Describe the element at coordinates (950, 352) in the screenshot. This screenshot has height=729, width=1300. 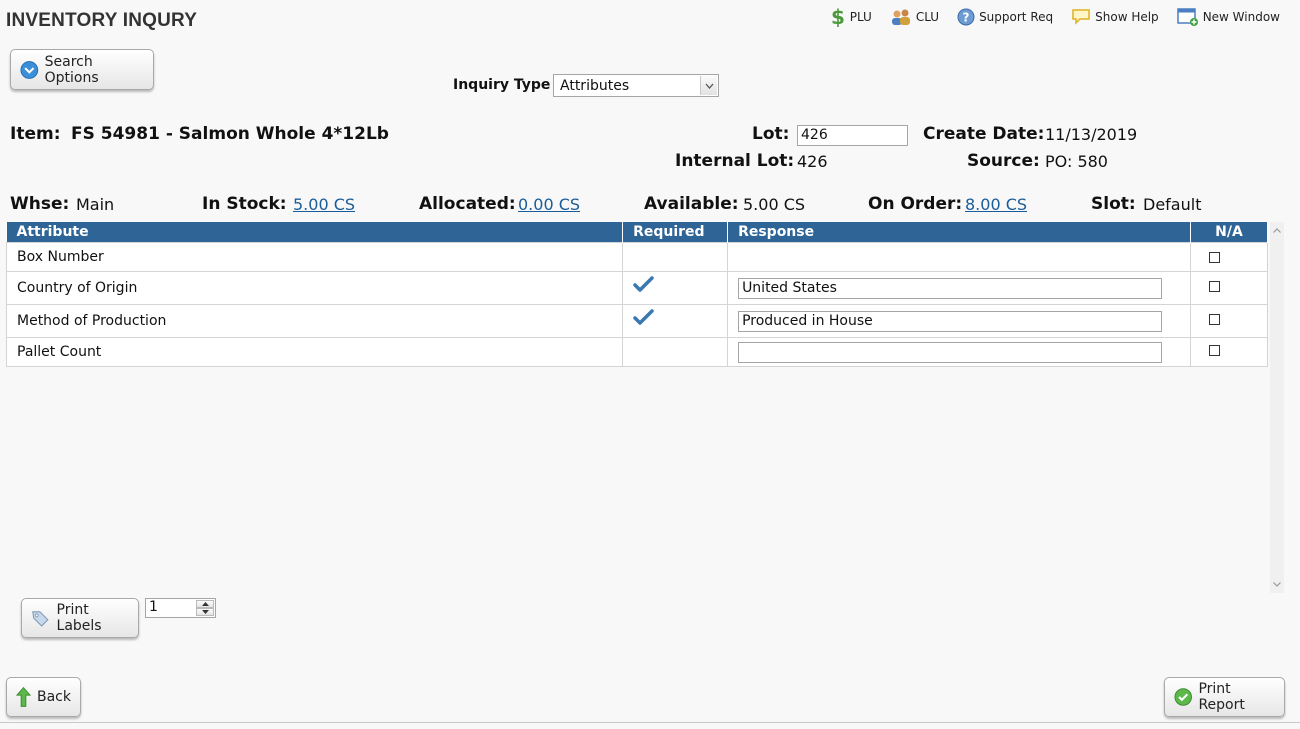
I see `response-input` at that location.